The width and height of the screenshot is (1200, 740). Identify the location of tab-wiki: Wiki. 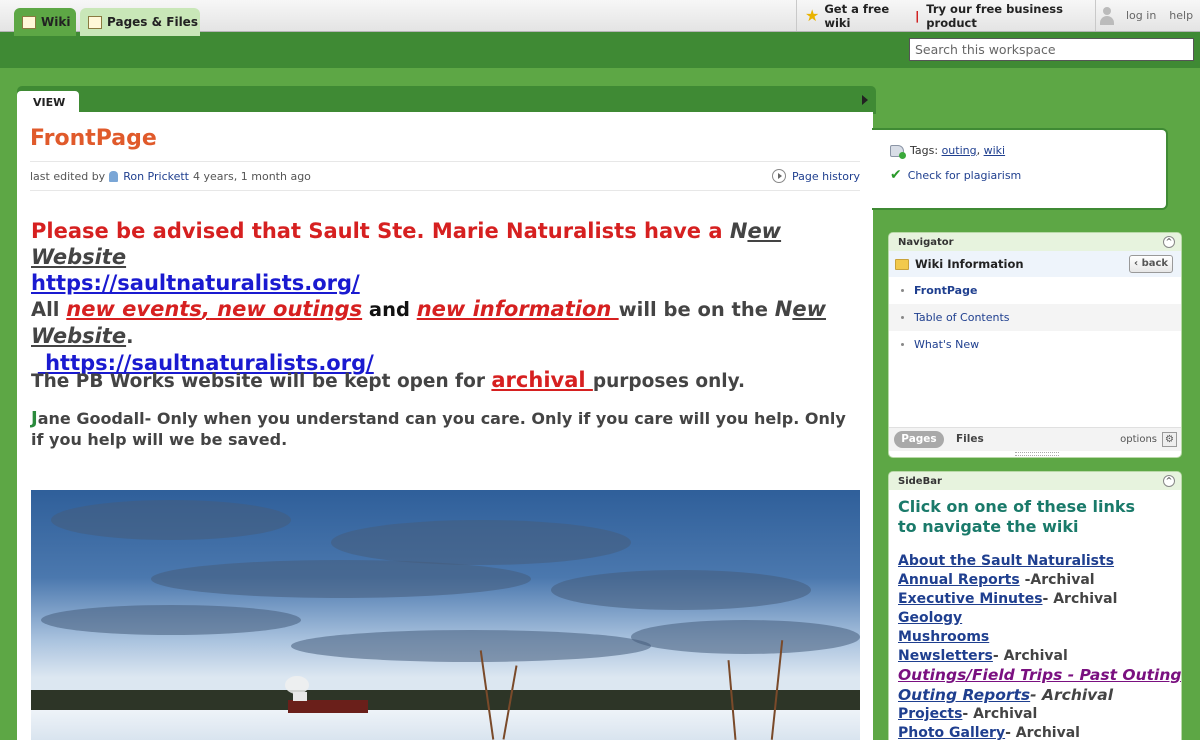
(45, 22).